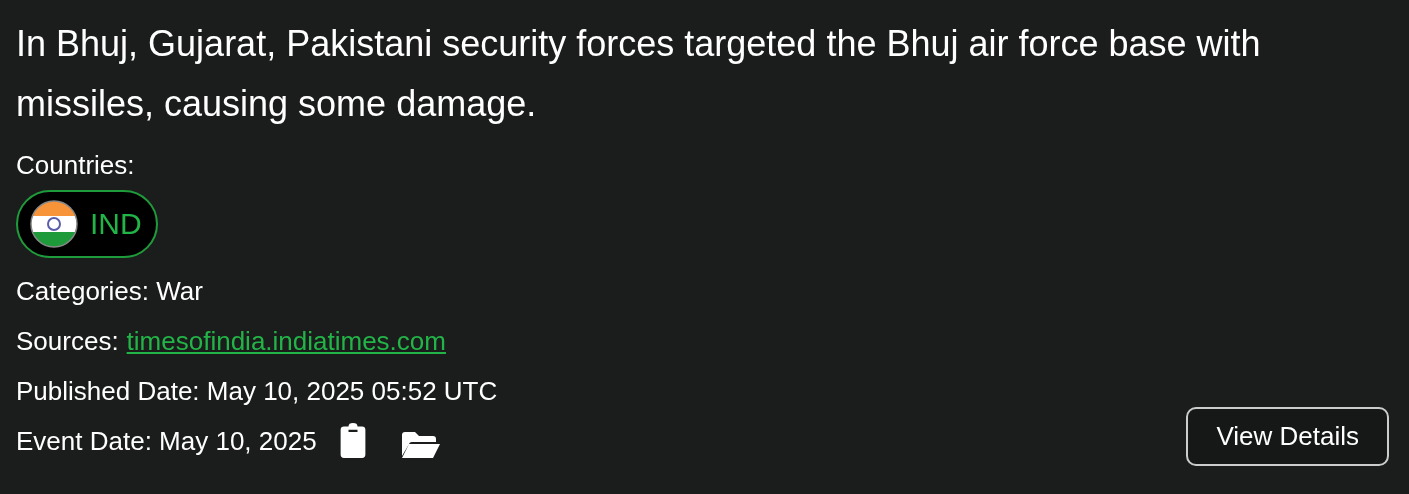 This screenshot has width=1409, height=494. I want to click on clipboard-icon, so click(352, 441).